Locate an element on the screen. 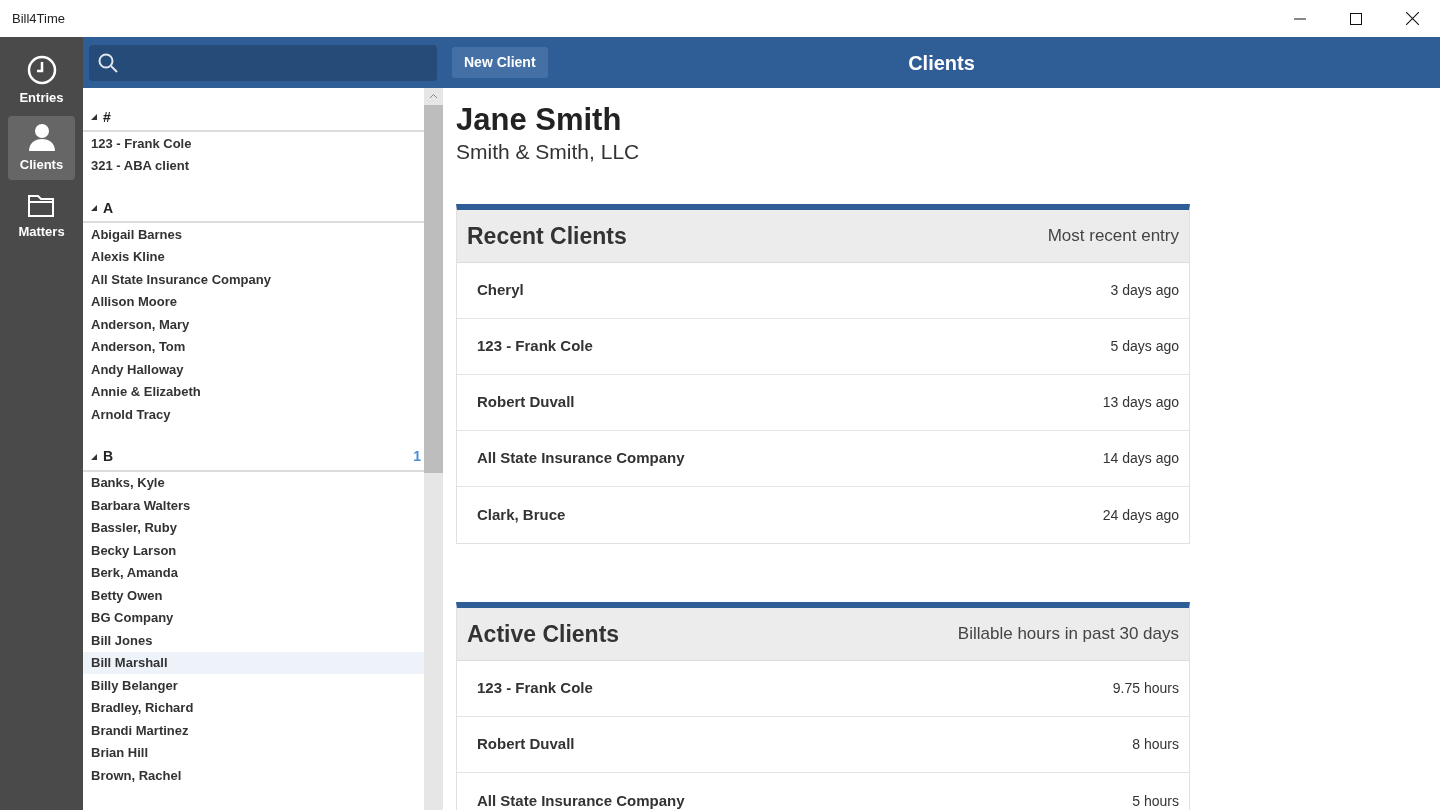 The width and height of the screenshot is (1440, 810). client-row: All State Insurance Company 5 hours is located at coordinates (823, 791).